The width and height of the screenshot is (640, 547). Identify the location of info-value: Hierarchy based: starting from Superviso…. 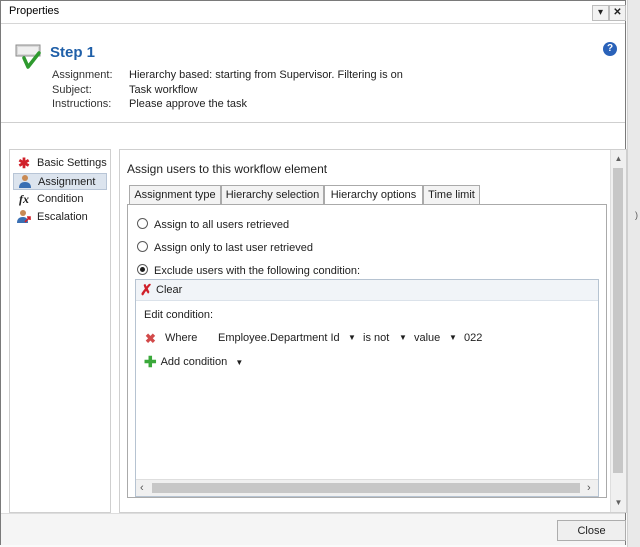
(266, 75).